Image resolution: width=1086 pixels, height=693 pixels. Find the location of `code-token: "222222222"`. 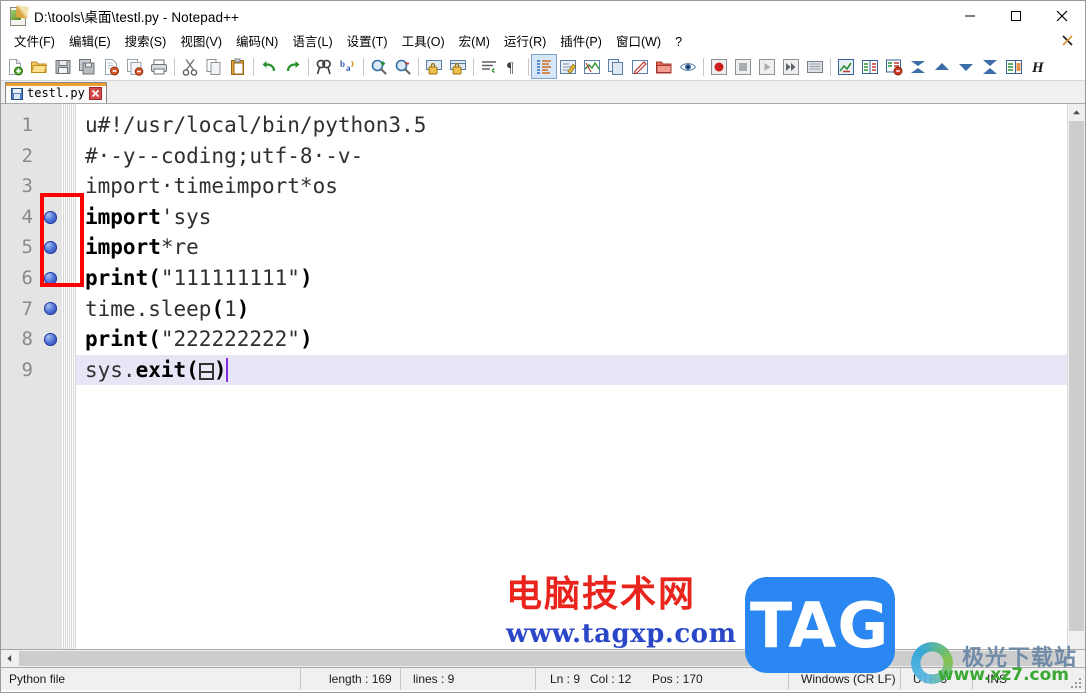

code-token: "222222222" is located at coordinates (230, 339).